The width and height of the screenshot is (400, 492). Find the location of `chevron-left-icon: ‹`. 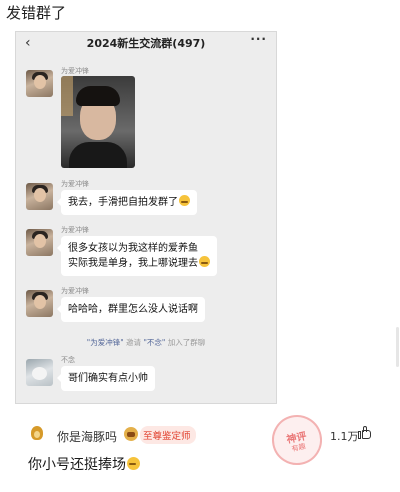

chevron-left-icon: ‹ is located at coordinates (28, 43).